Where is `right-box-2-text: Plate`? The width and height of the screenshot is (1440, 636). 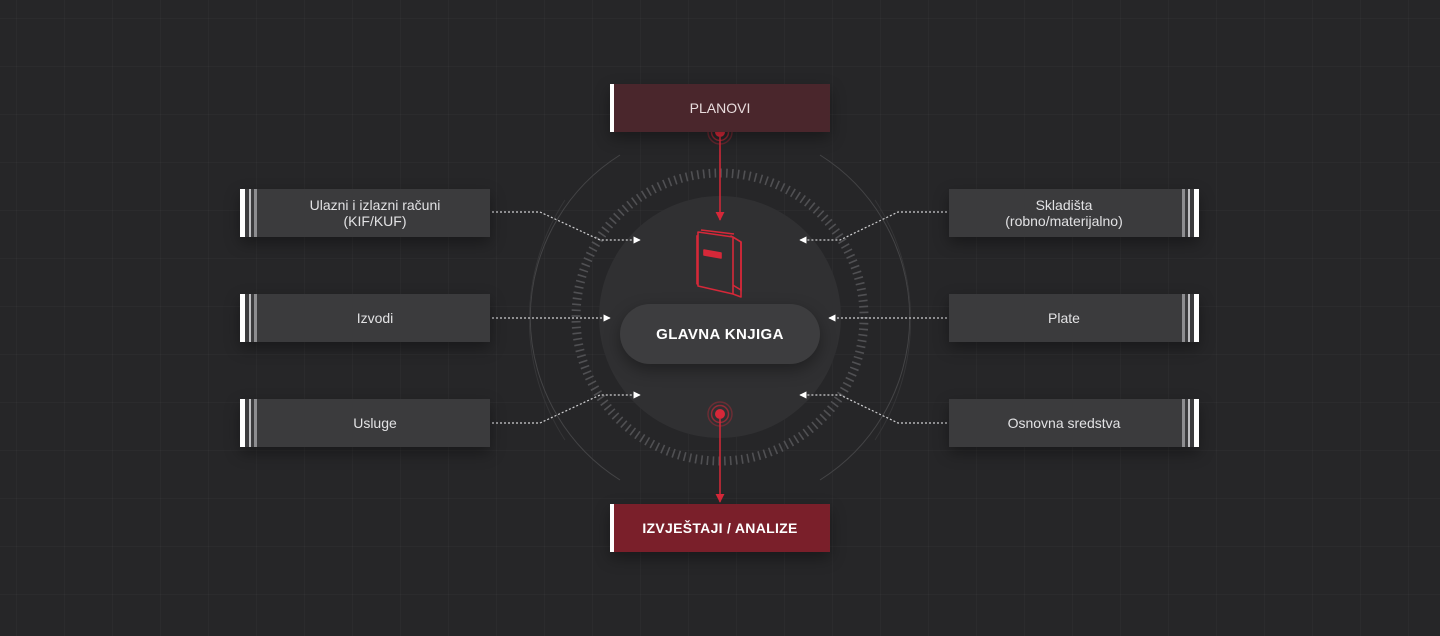
right-box-2-text: Plate is located at coordinates (1064, 318).